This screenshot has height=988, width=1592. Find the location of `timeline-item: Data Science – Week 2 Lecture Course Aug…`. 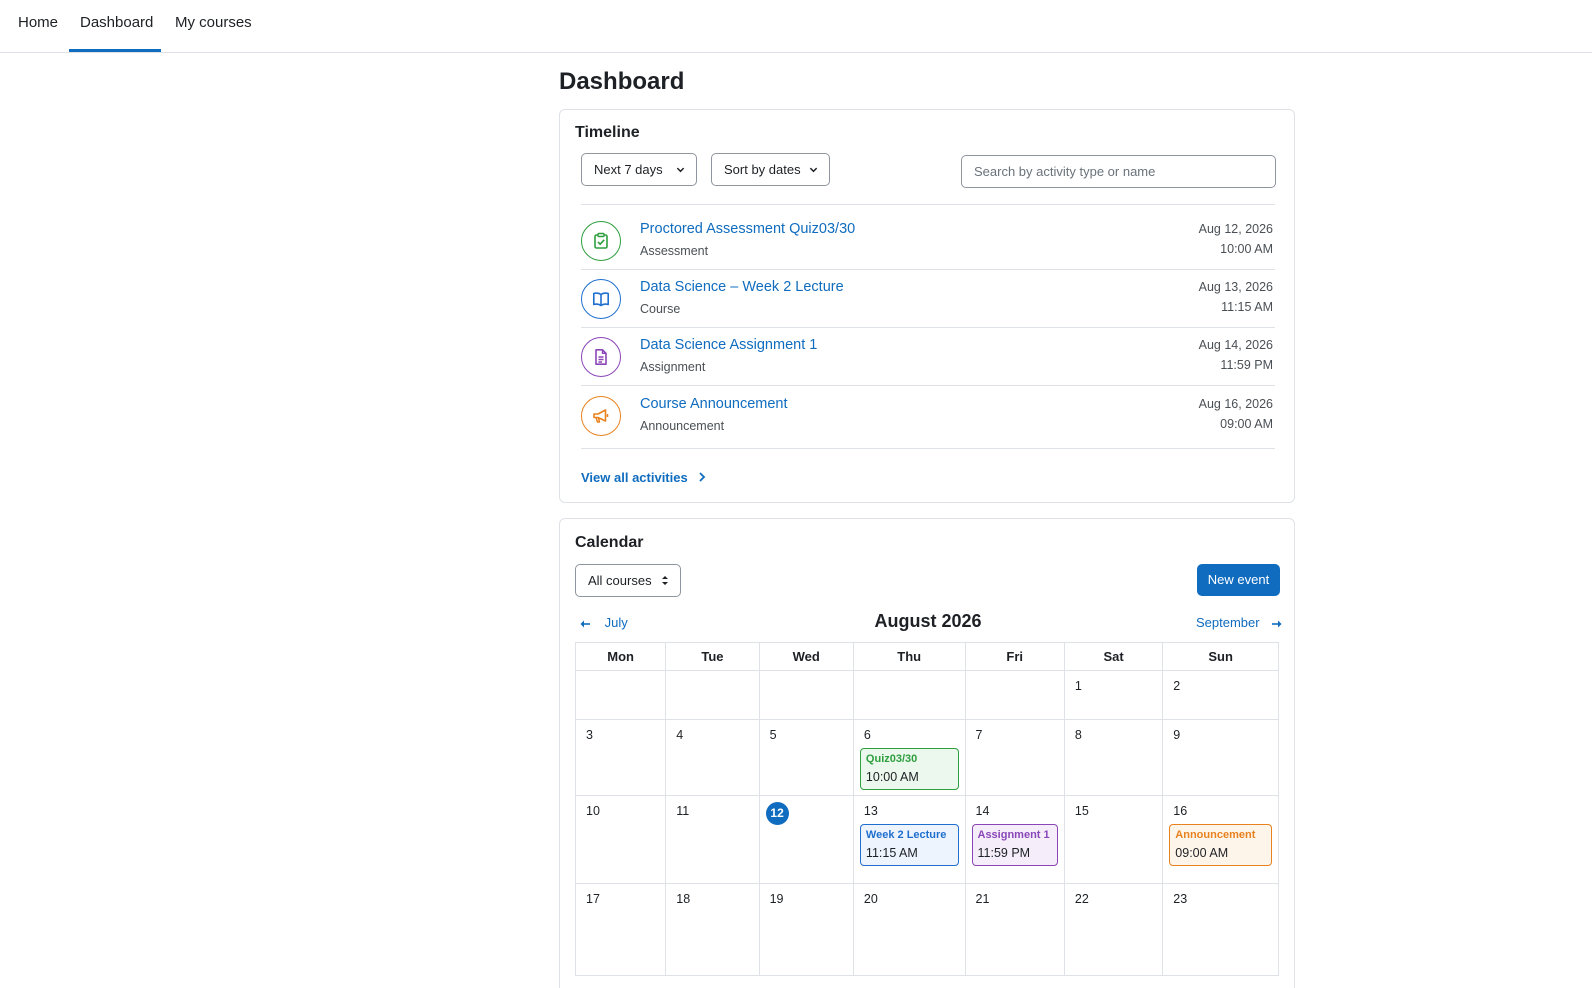

timeline-item: Data Science – Week 2 Lecture Course Aug… is located at coordinates (928, 302).